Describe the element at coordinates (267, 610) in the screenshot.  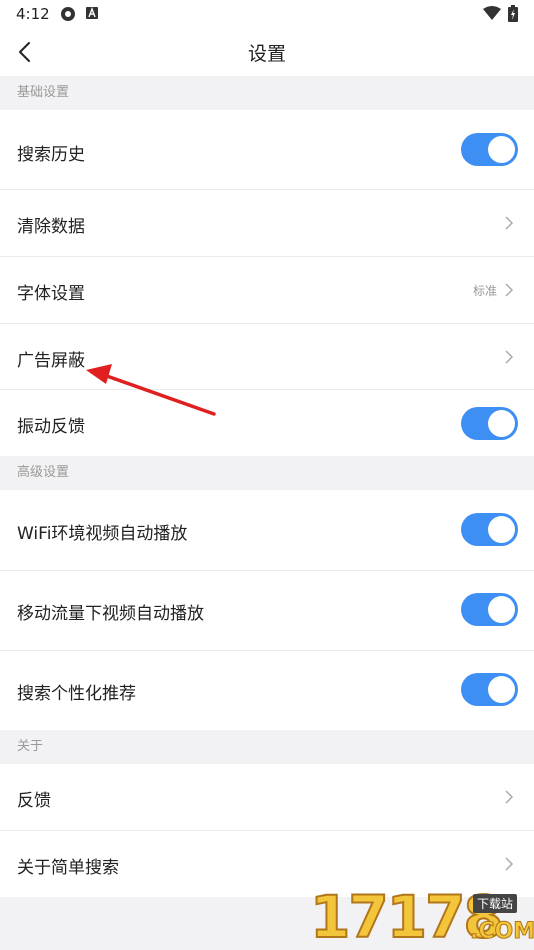
I see `setting-row-mobile-autoplay: 移动流量下视频自动播放` at that location.